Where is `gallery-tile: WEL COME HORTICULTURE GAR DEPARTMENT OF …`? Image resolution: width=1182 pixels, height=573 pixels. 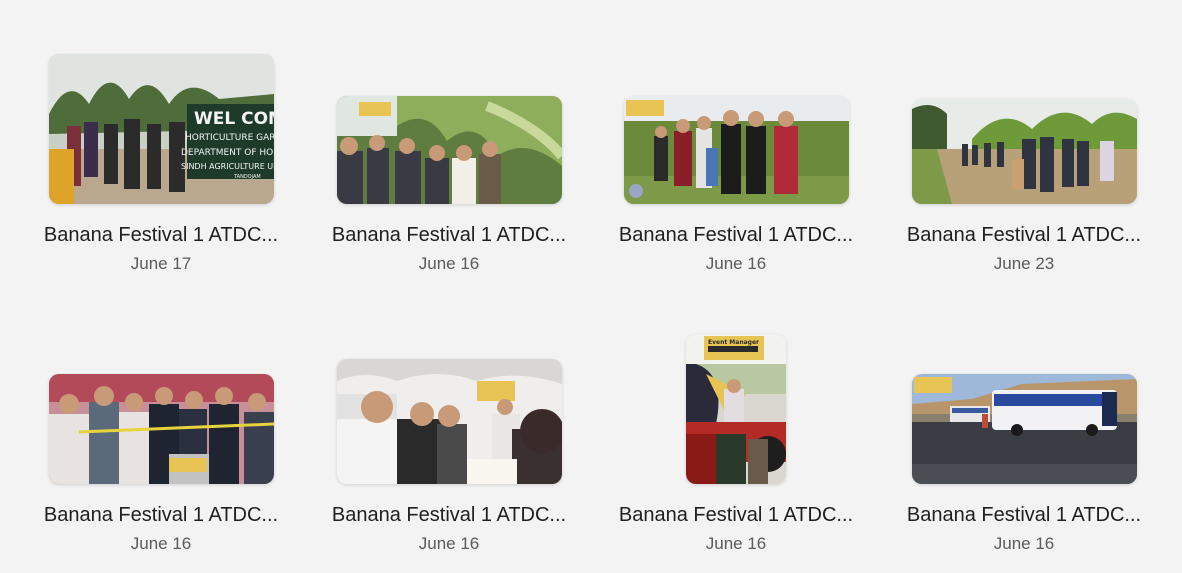 gallery-tile: WEL COME HORTICULTURE GAR DEPARTMENT OF … is located at coordinates (161, 184).